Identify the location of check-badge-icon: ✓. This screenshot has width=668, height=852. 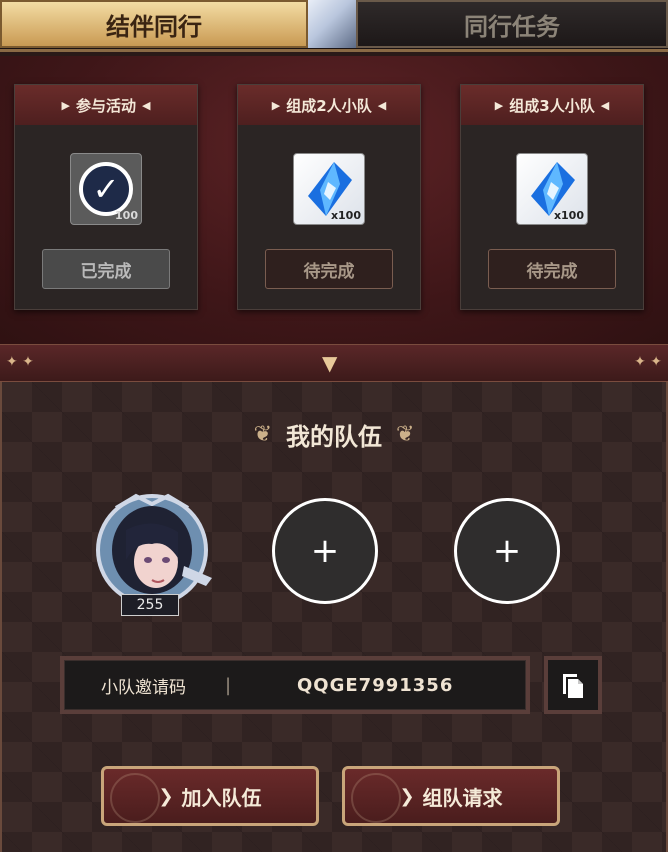
(106, 189).